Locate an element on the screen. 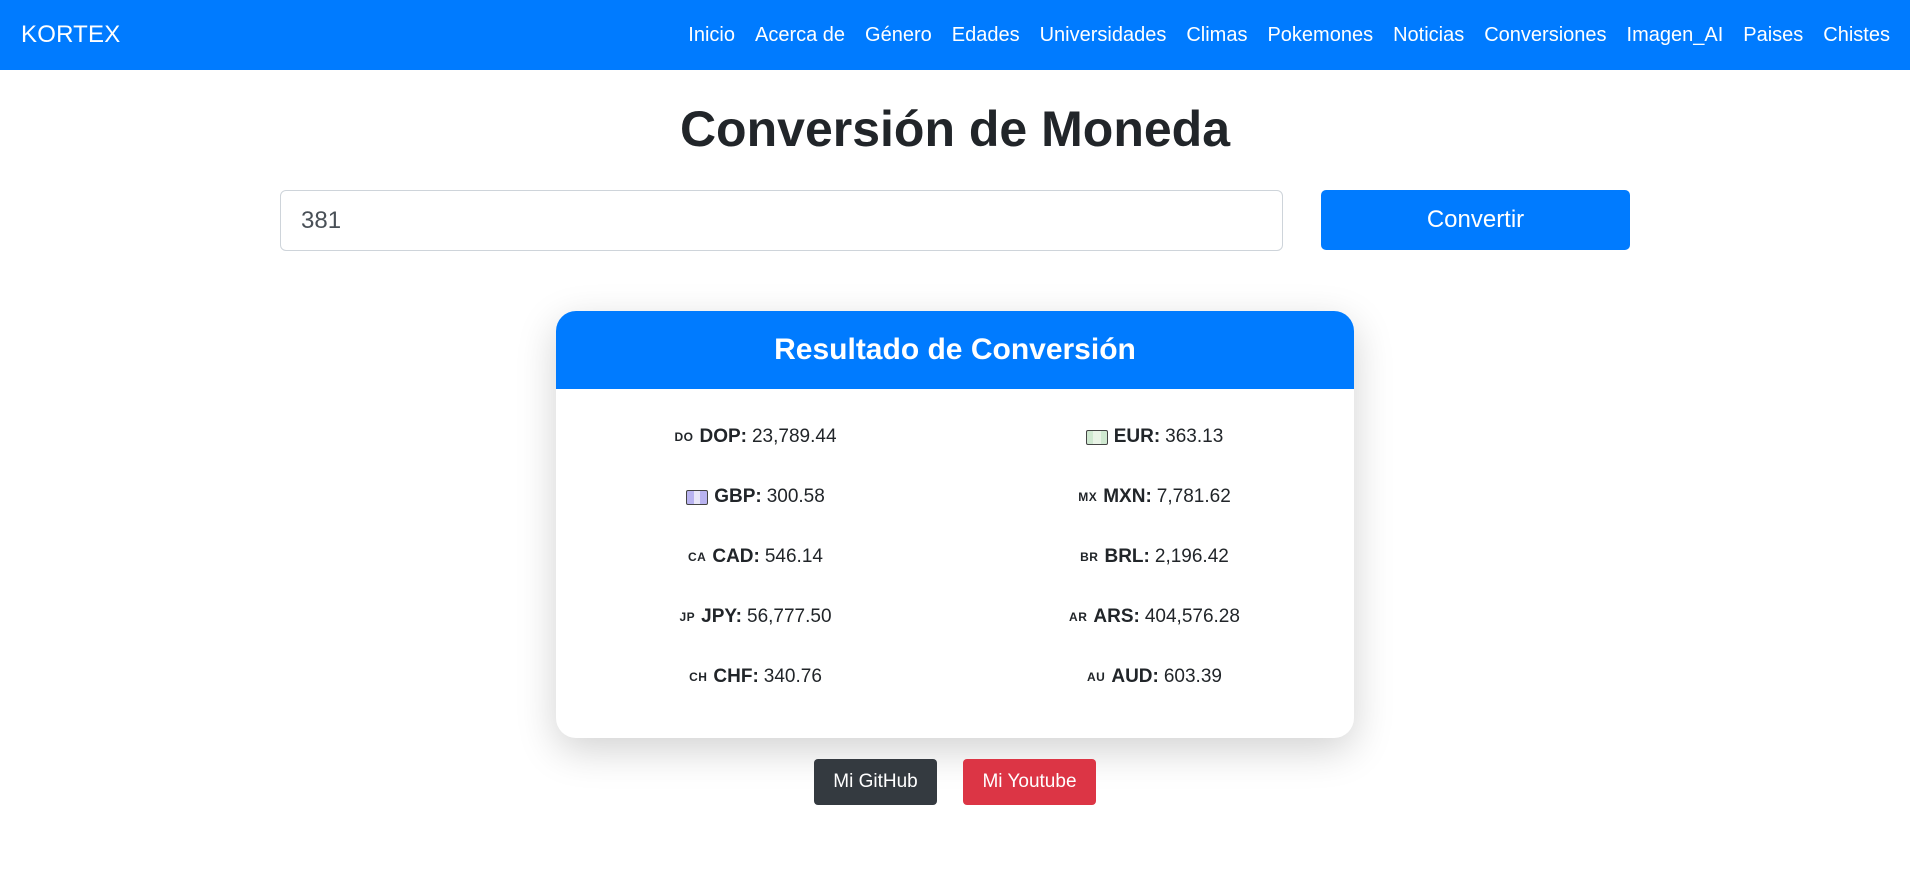 Image resolution: width=1910 pixels, height=890 pixels. currency-value: 546.14 is located at coordinates (793, 556).